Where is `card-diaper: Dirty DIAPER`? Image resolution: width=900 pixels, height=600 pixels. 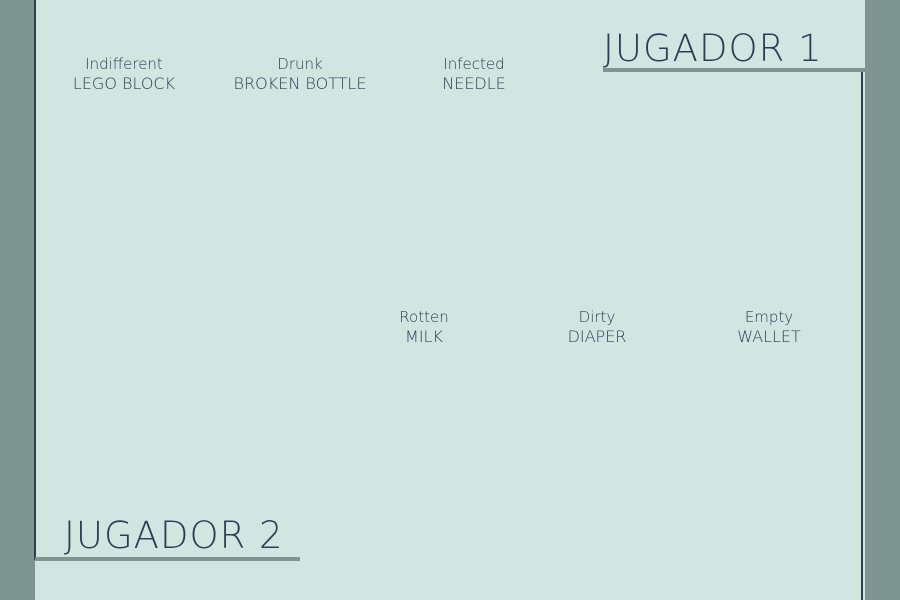 card-diaper: Dirty DIAPER is located at coordinates (597, 327).